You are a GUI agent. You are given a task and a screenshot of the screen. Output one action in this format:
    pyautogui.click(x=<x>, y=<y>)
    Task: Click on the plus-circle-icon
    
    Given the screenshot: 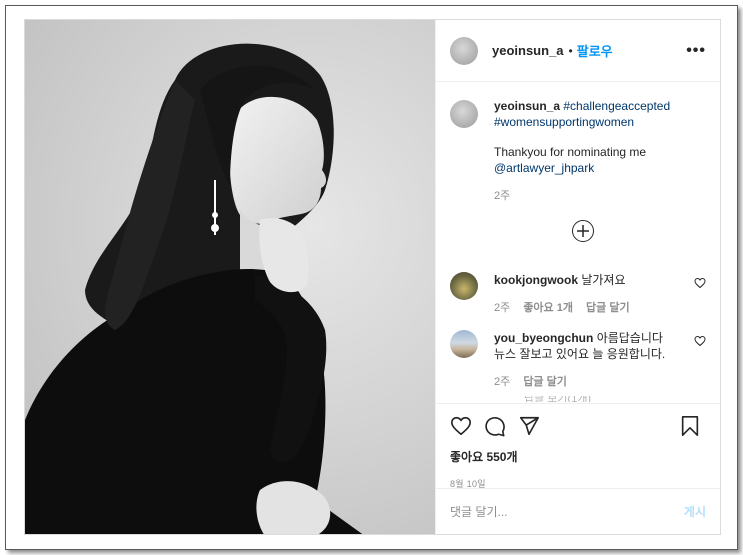 What is the action you would take?
    pyautogui.click(x=583, y=231)
    